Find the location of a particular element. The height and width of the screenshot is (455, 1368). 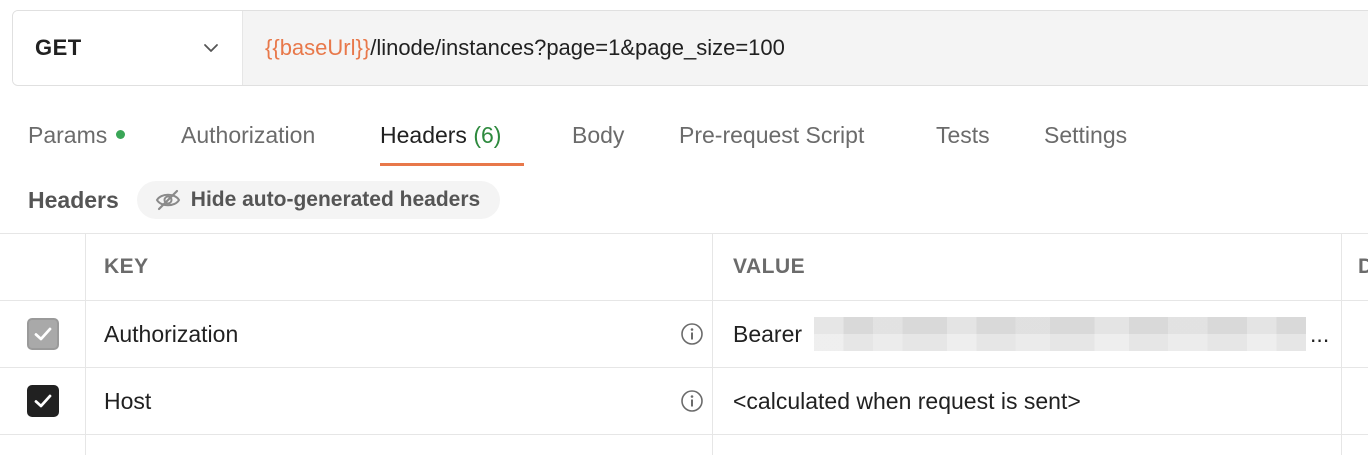

hide-auto-generated-headers-button: Hide auto-generated headers is located at coordinates (318, 200).